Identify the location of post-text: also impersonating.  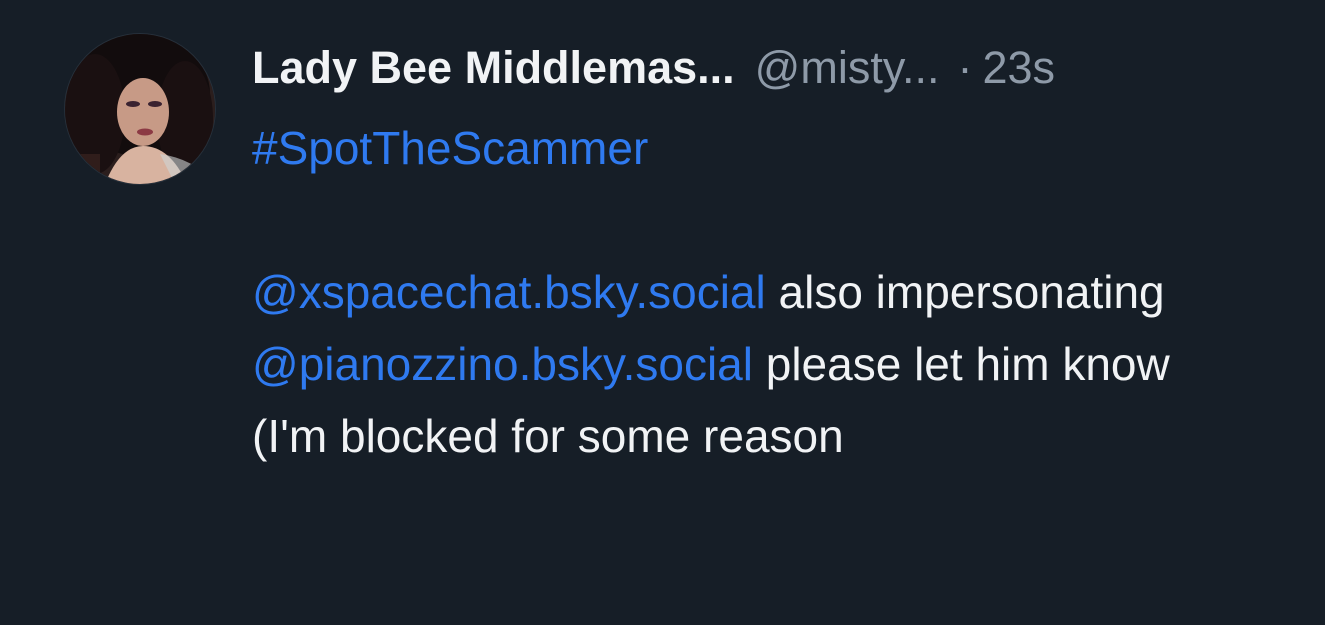
(965, 292).